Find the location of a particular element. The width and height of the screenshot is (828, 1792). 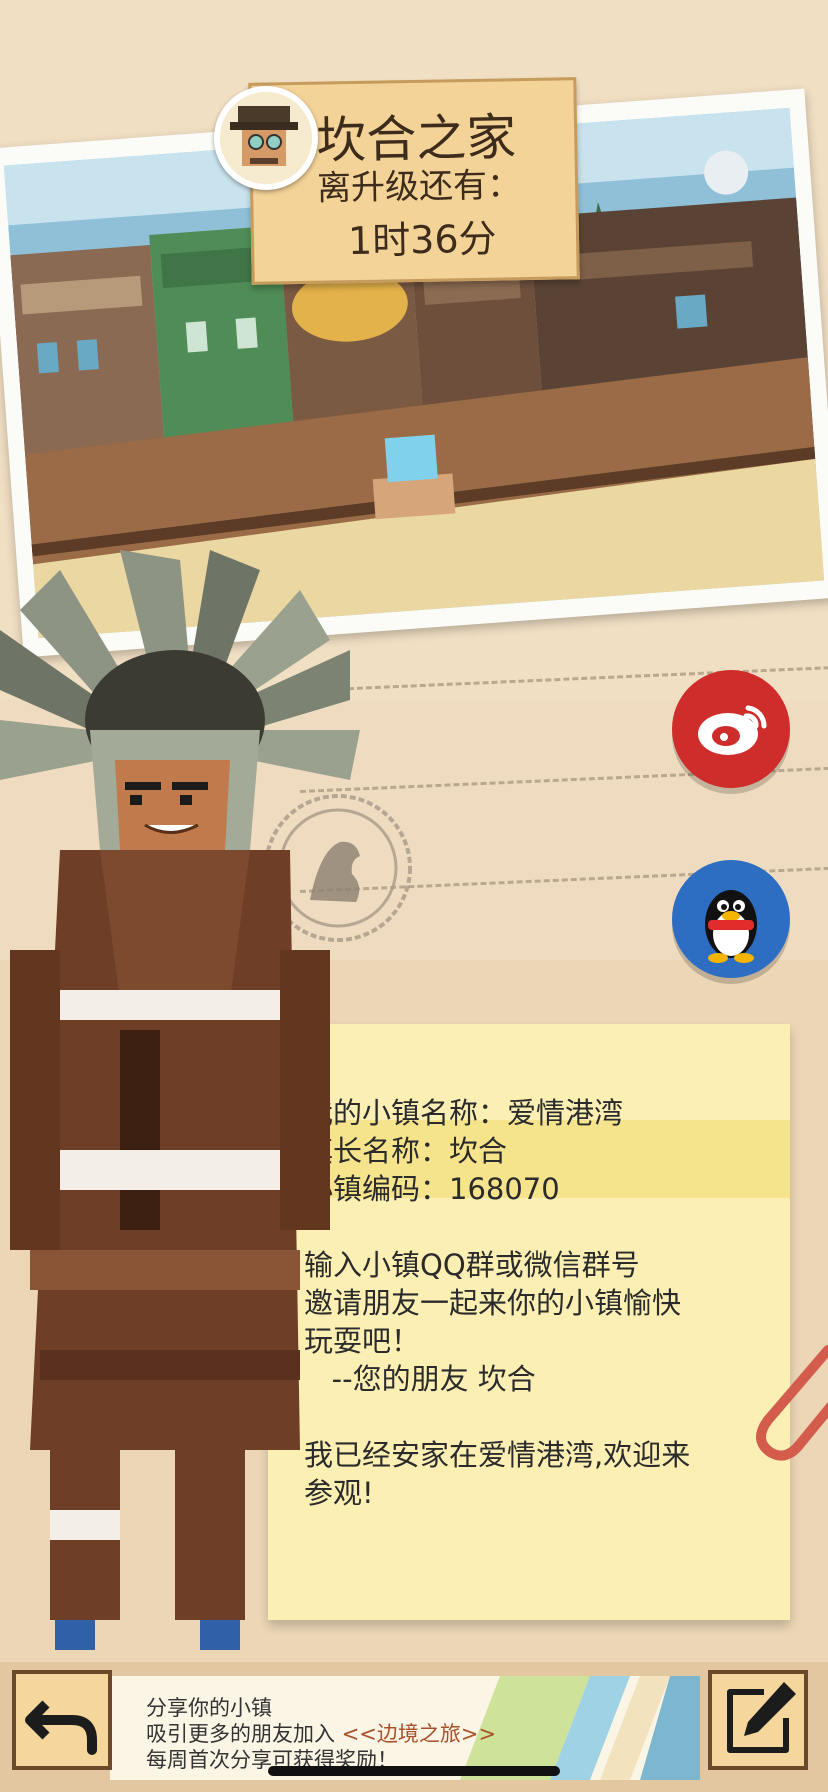

back-button is located at coordinates (62, 1720).